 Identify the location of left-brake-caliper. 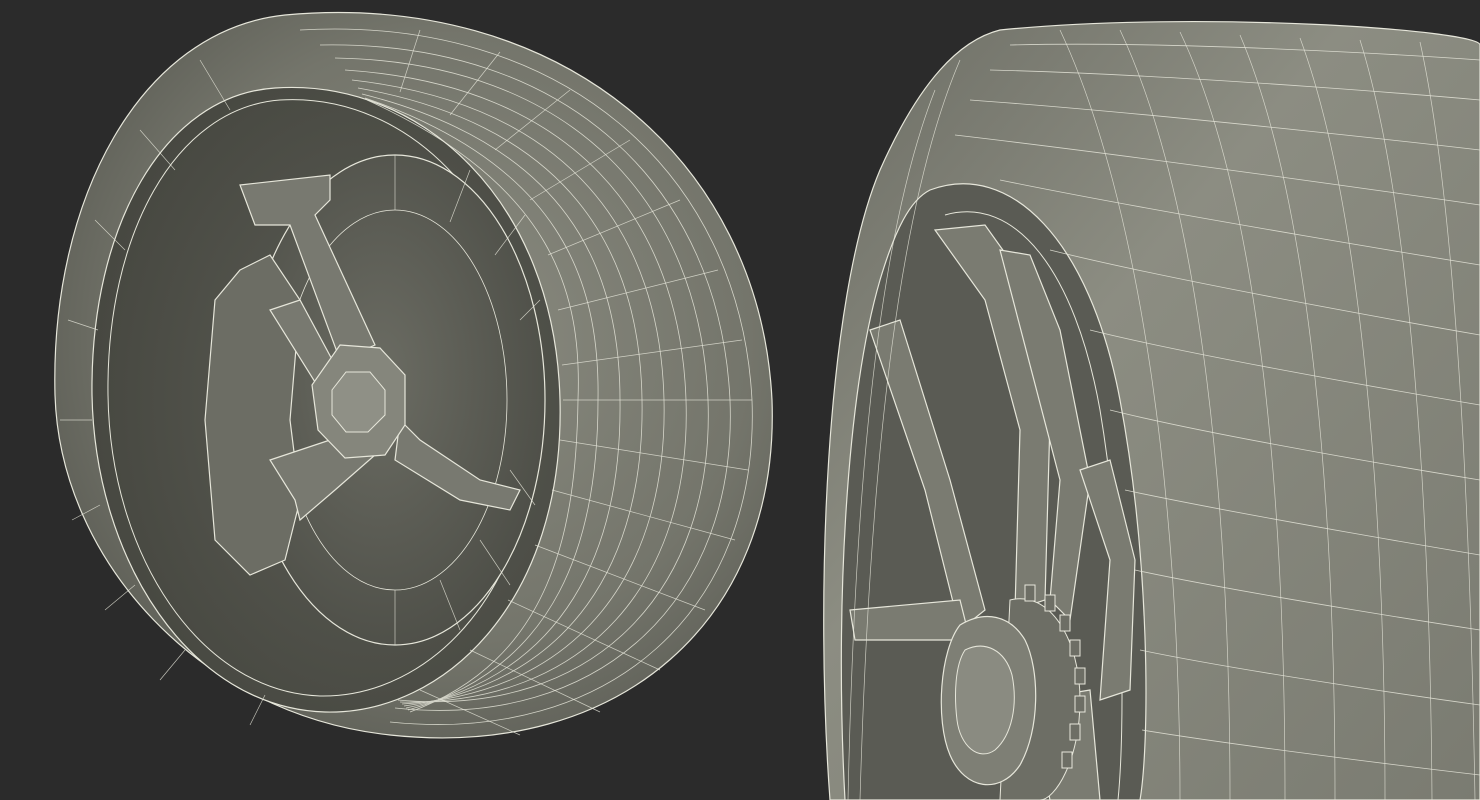
(252, 415).